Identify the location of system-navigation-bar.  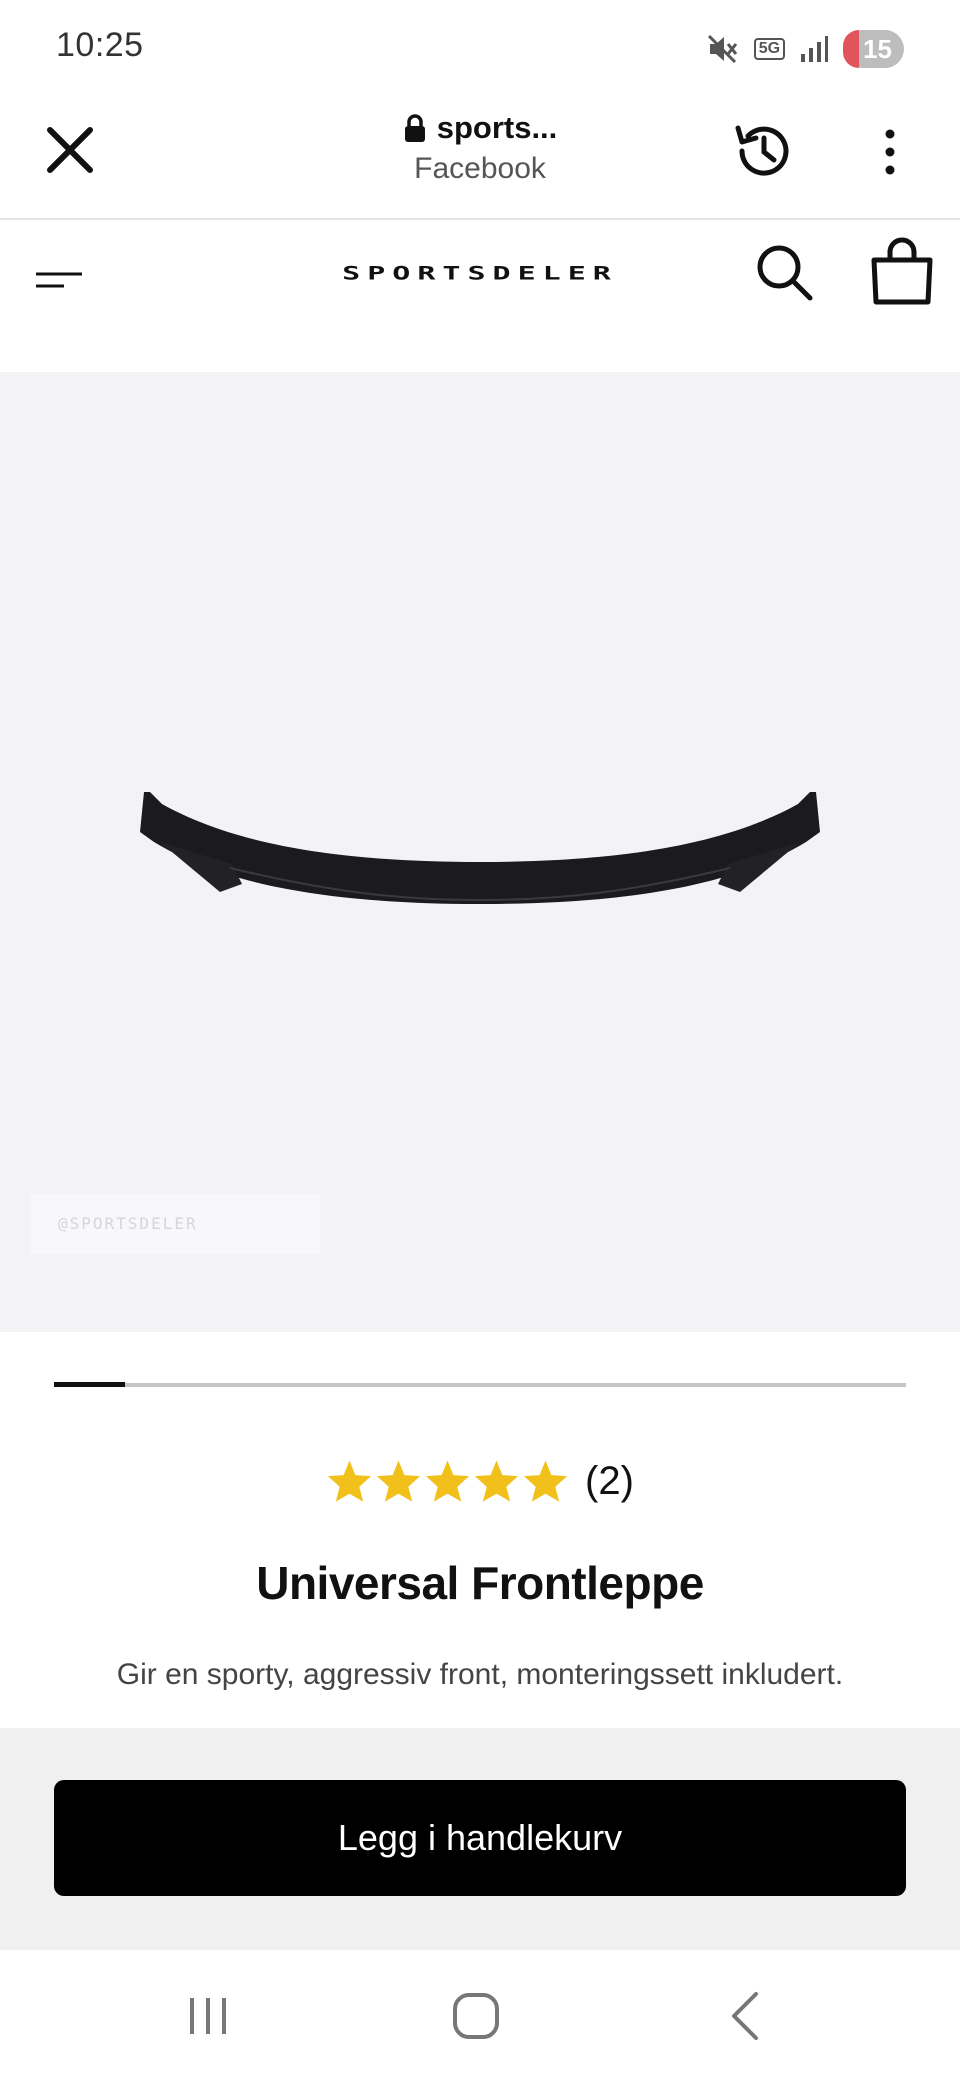
(480, 2015).